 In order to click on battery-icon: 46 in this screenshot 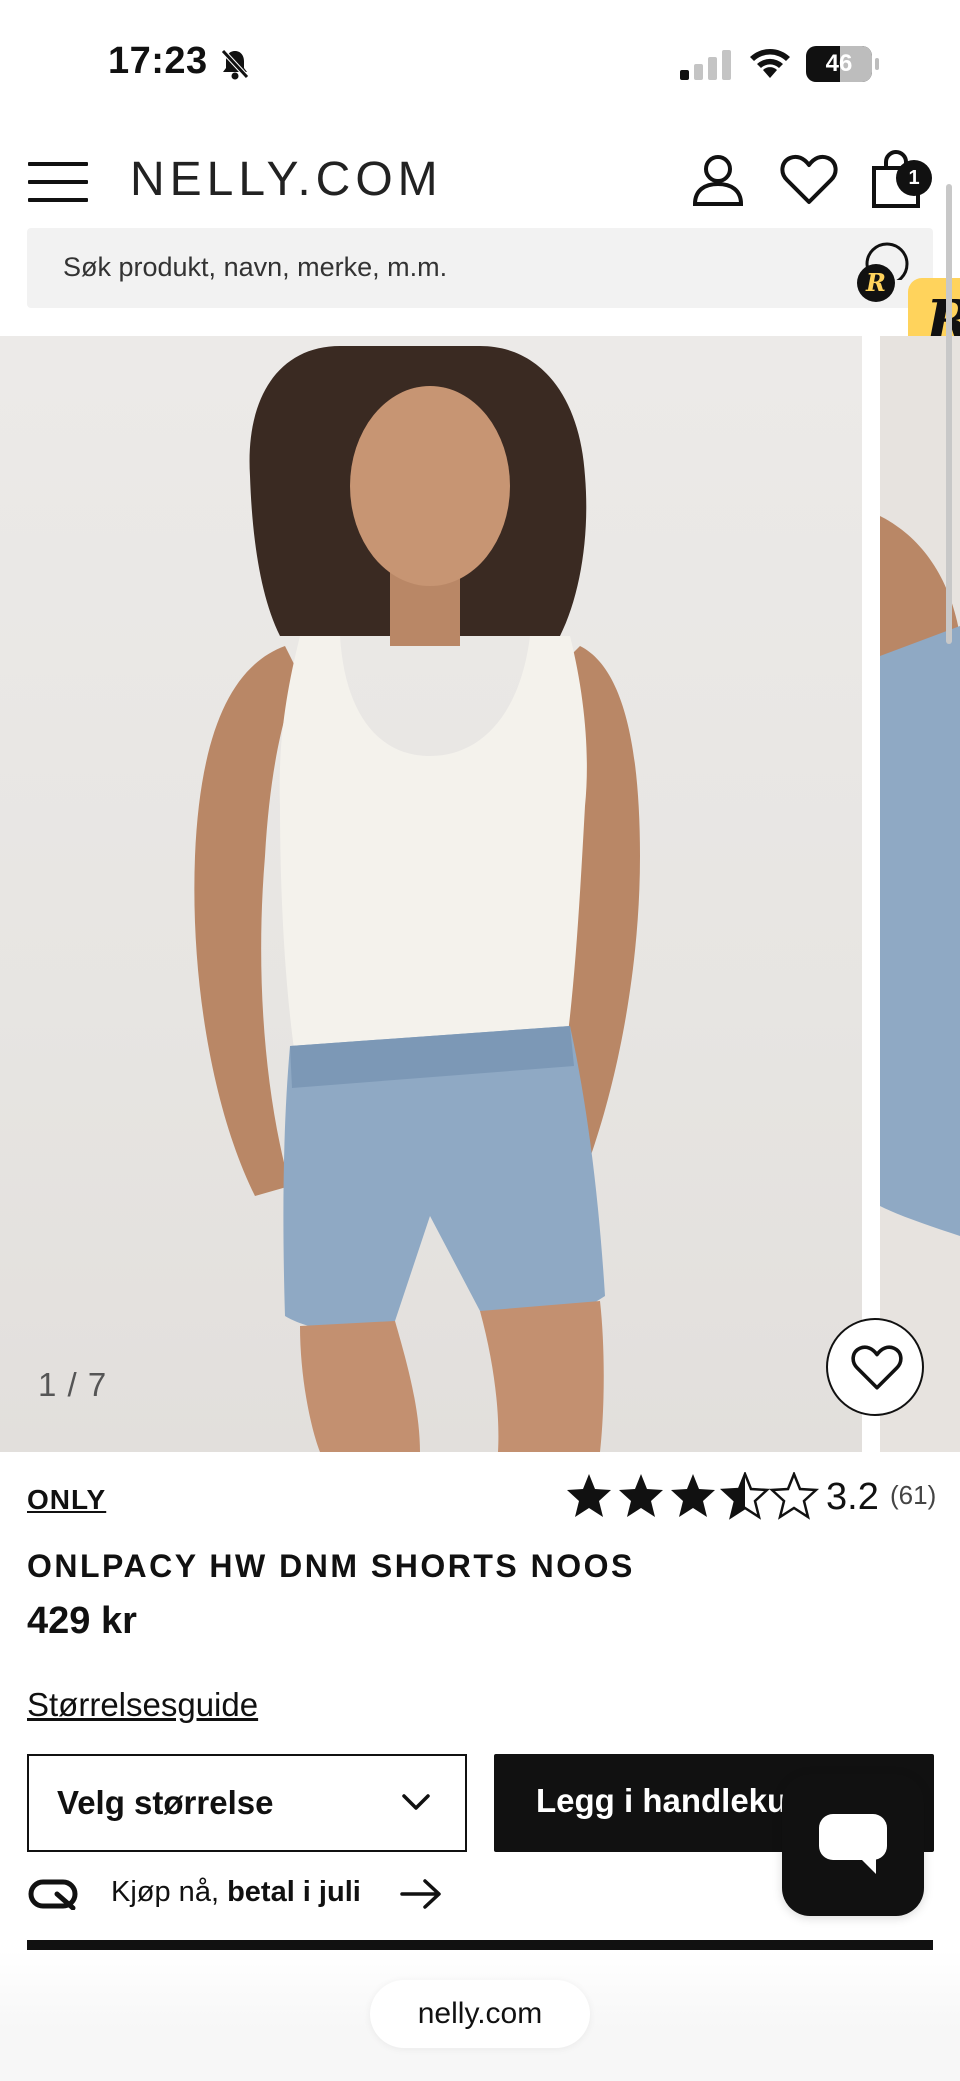, I will do `click(842, 64)`.